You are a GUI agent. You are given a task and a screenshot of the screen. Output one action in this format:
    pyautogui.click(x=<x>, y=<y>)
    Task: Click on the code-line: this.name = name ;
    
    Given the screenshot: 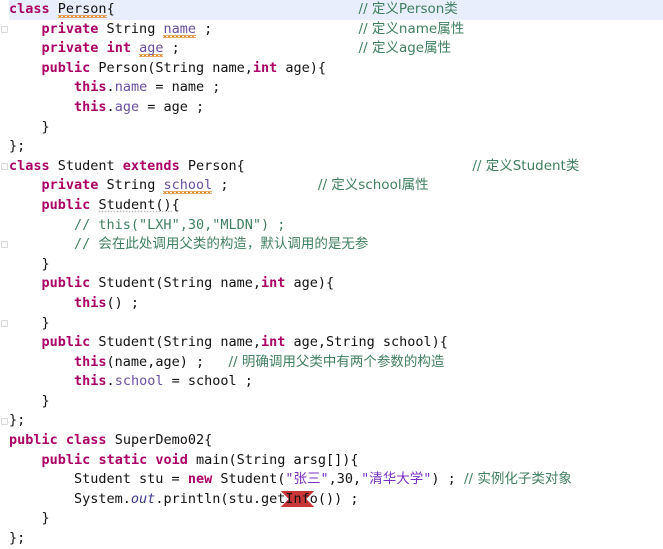 What is the action you would take?
    pyautogui.click(x=336, y=88)
    